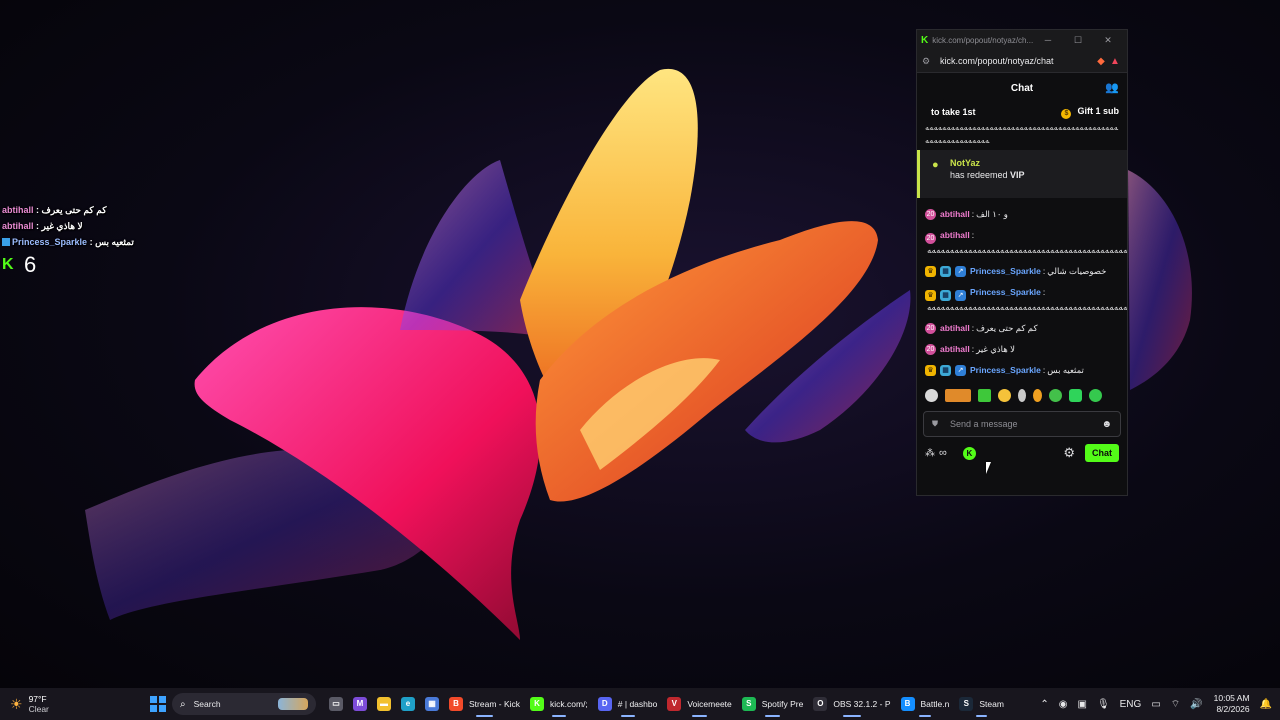  Describe the element at coordinates (244, 704) in the screenshot. I see `search-box: ⌕ Search` at that location.